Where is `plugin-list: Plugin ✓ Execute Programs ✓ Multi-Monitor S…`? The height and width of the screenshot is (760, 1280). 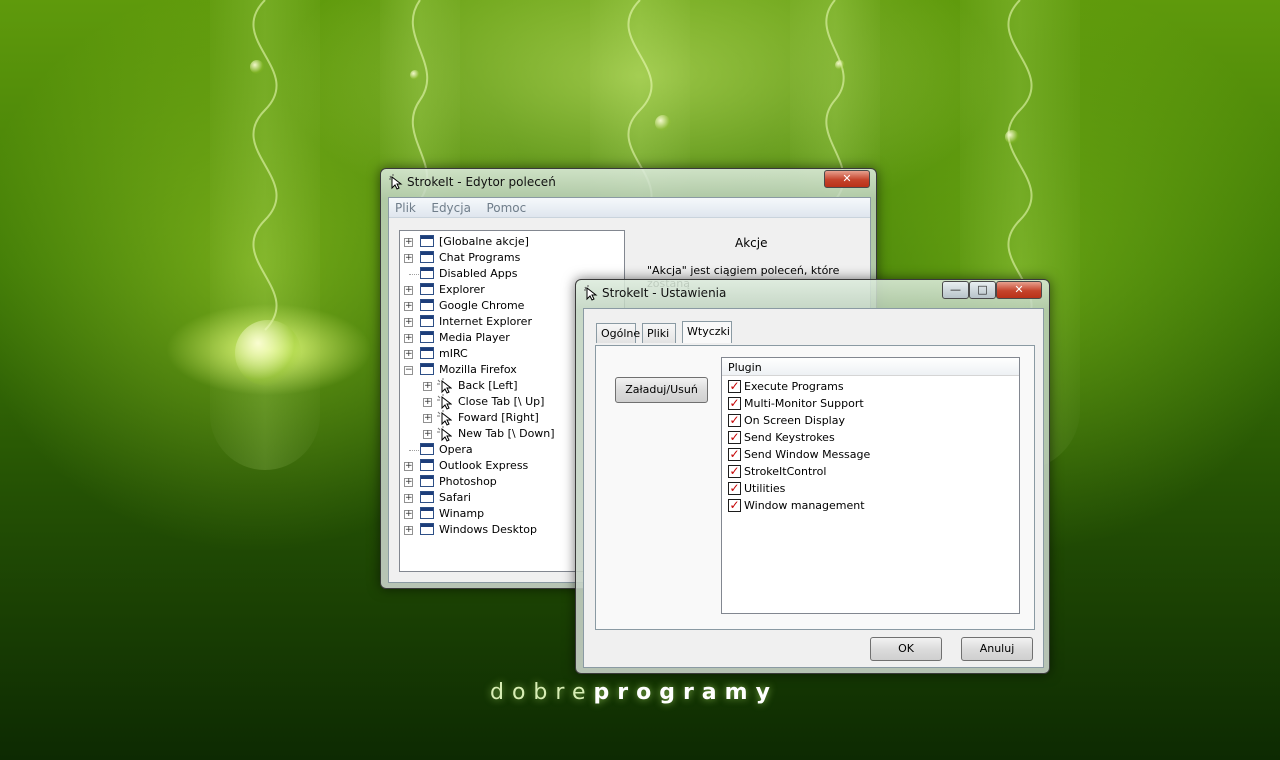 plugin-list: Plugin ✓ Execute Programs ✓ Multi-Monitor S… is located at coordinates (870, 485).